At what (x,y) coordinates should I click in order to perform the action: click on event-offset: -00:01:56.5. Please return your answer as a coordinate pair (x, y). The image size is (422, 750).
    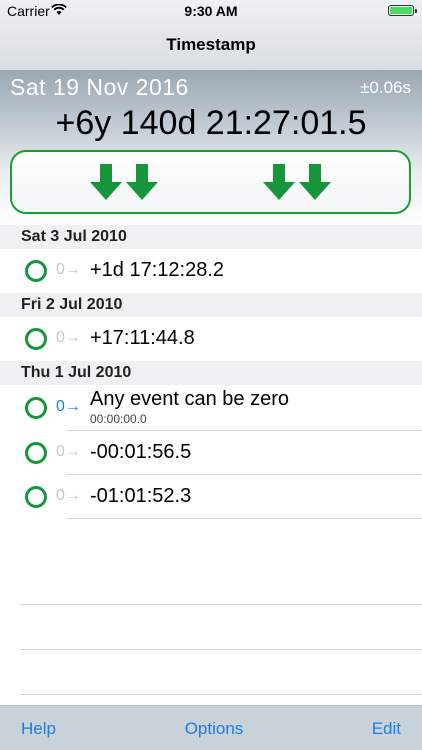
    Looking at the image, I should click on (141, 452).